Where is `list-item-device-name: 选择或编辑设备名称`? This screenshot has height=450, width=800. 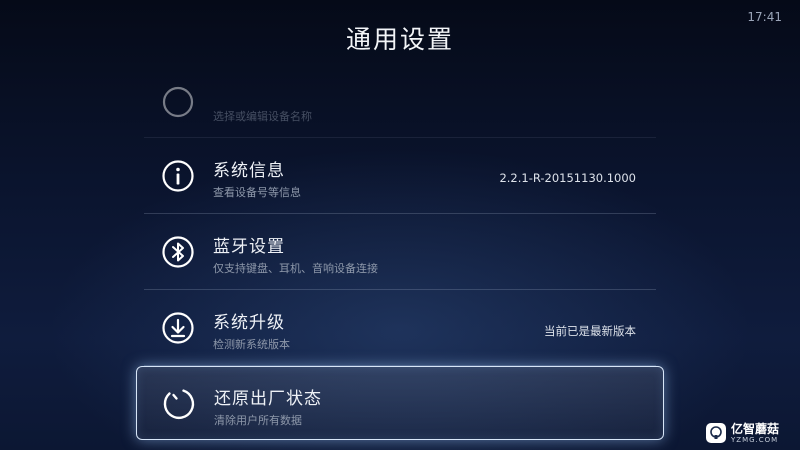 list-item-device-name: 选择或编辑设备名称 is located at coordinates (400, 100).